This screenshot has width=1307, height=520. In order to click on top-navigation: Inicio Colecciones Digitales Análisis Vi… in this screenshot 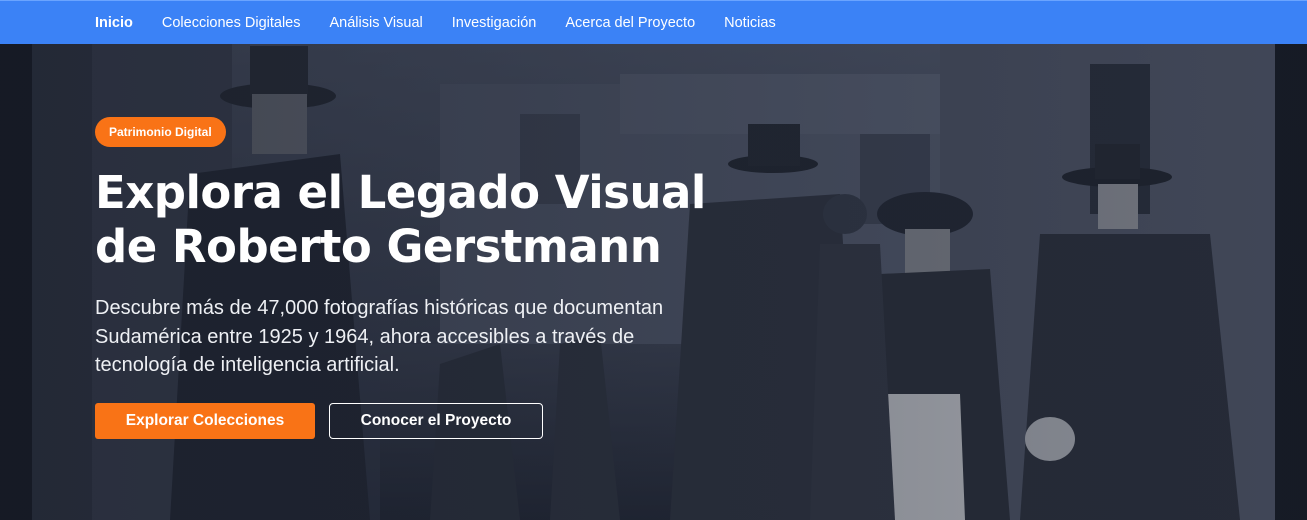, I will do `click(653, 22)`.